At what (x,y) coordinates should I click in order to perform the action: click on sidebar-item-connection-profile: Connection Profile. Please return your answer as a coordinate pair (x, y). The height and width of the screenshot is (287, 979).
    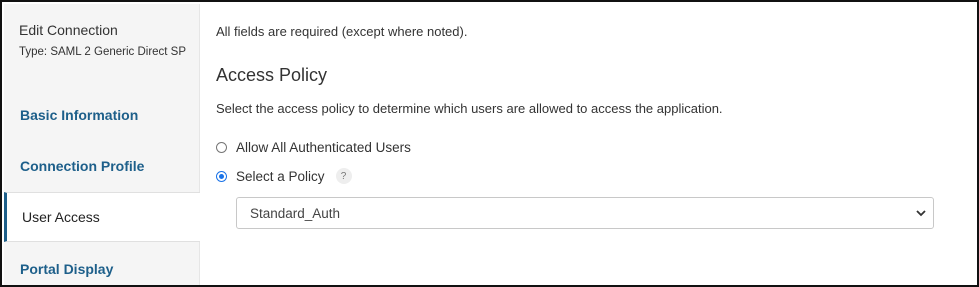
    Looking at the image, I should click on (102, 166).